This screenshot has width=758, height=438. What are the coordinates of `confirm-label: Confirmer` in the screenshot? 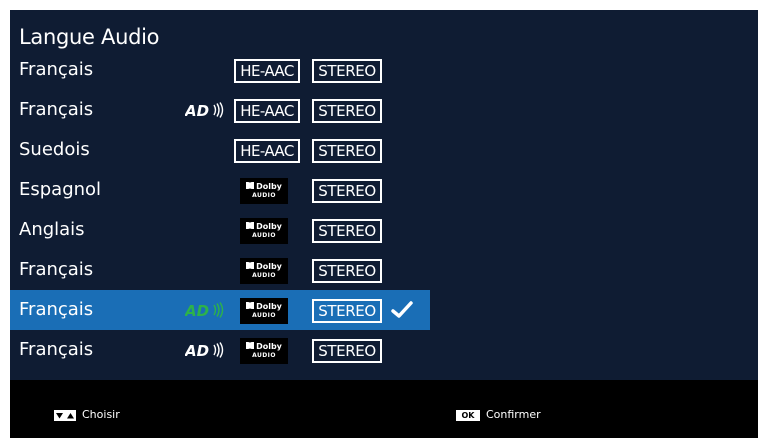 It's located at (513, 414).